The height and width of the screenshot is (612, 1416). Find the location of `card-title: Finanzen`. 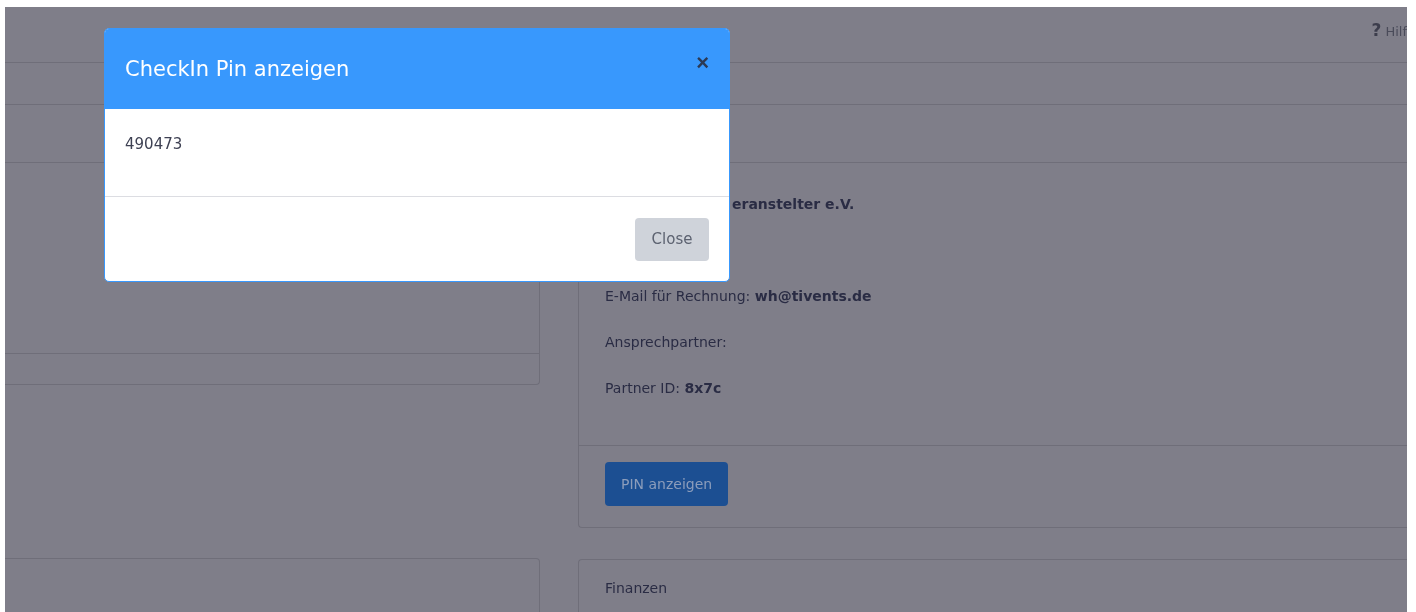

card-title: Finanzen is located at coordinates (636, 588).